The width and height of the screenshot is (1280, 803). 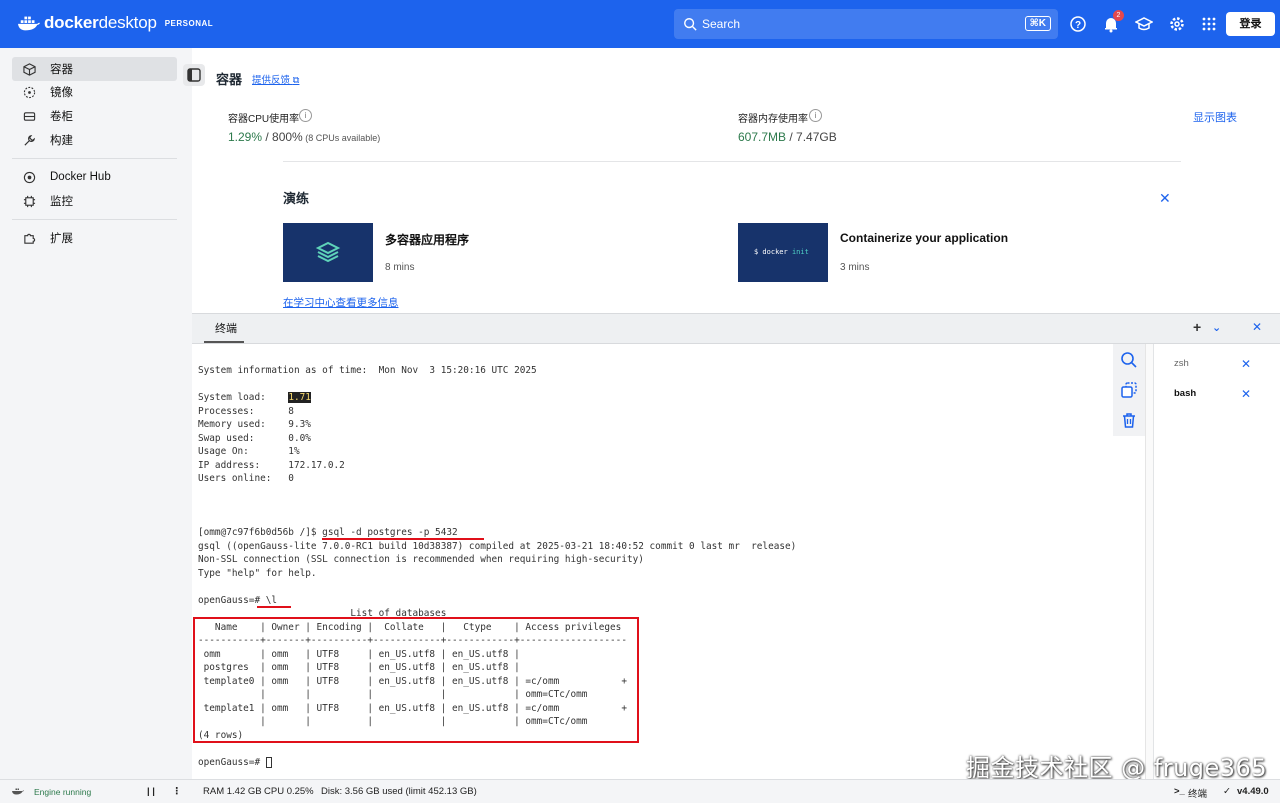 What do you see at coordinates (151, 791) in the screenshot?
I see `pause-icon: | |` at bounding box center [151, 791].